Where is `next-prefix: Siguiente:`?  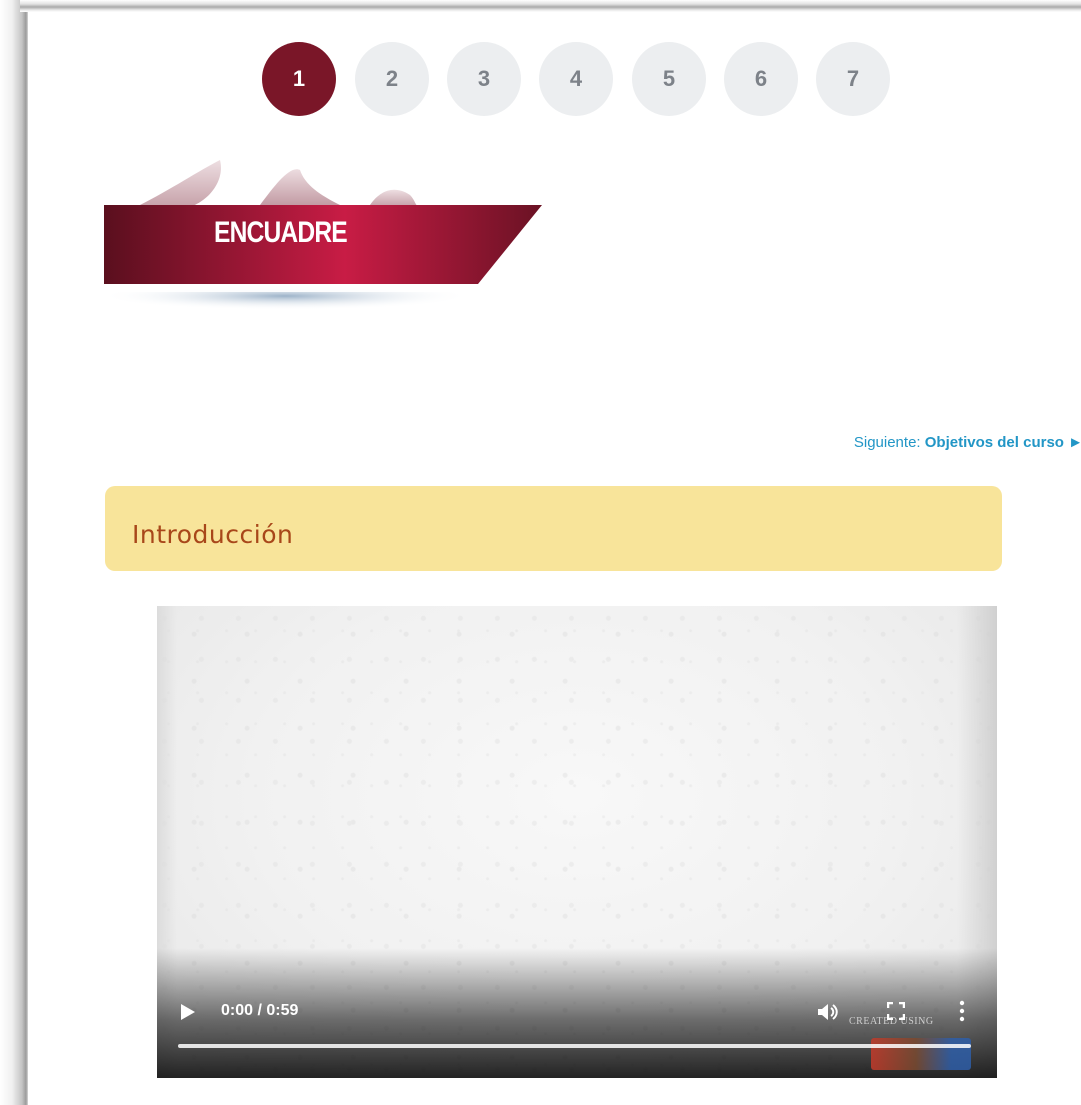 next-prefix: Siguiente: is located at coordinates (887, 442).